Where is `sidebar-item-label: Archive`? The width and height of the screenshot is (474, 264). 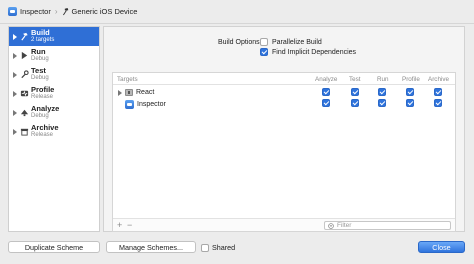
sidebar-item-label: Archive is located at coordinates (45, 127).